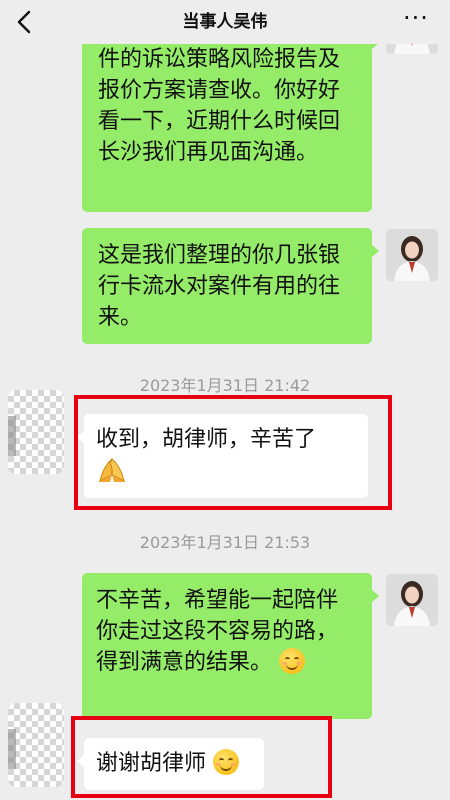  What do you see at coordinates (222, 456) in the screenshot?
I see `message-bubble-received: 收到，胡律师，辛苦了` at bounding box center [222, 456].